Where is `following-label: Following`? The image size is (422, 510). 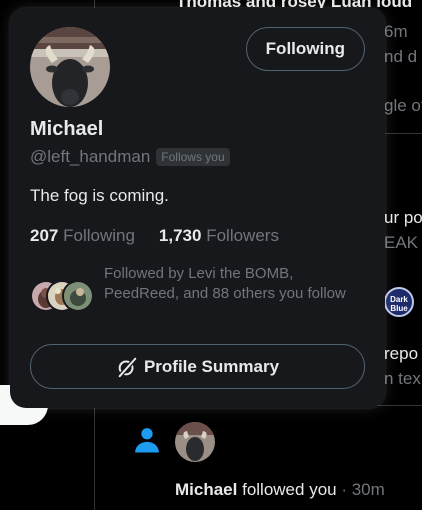
following-label: Following is located at coordinates (99, 235).